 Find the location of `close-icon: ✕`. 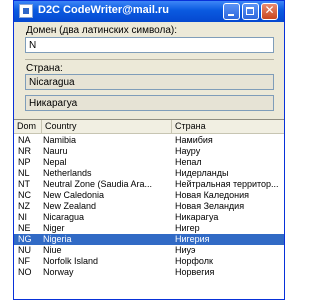

close-icon: ✕ is located at coordinates (269, 10).